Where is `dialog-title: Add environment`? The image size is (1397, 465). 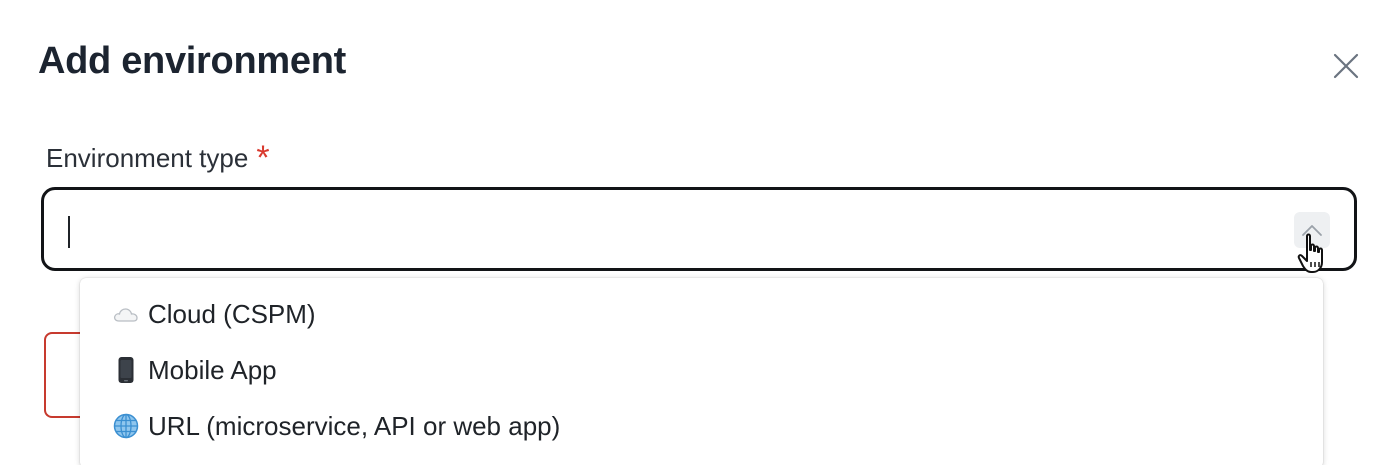
dialog-title: Add environment is located at coordinates (192, 61).